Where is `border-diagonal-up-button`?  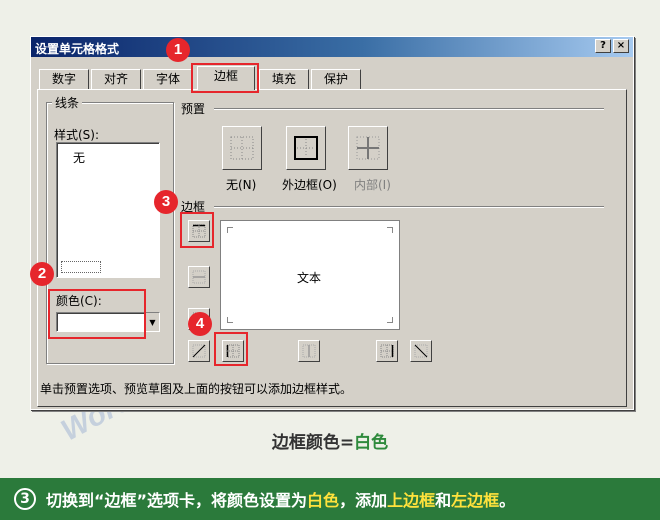 border-diagonal-up-button is located at coordinates (199, 351).